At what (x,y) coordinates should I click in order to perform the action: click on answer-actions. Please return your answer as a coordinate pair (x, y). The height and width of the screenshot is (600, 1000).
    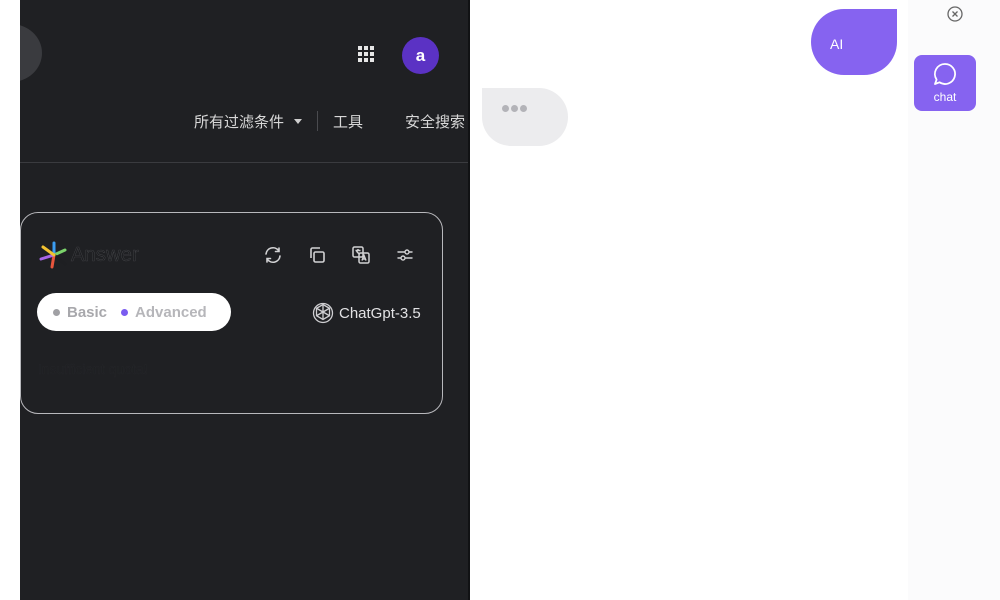
    Looking at the image, I should click on (339, 255).